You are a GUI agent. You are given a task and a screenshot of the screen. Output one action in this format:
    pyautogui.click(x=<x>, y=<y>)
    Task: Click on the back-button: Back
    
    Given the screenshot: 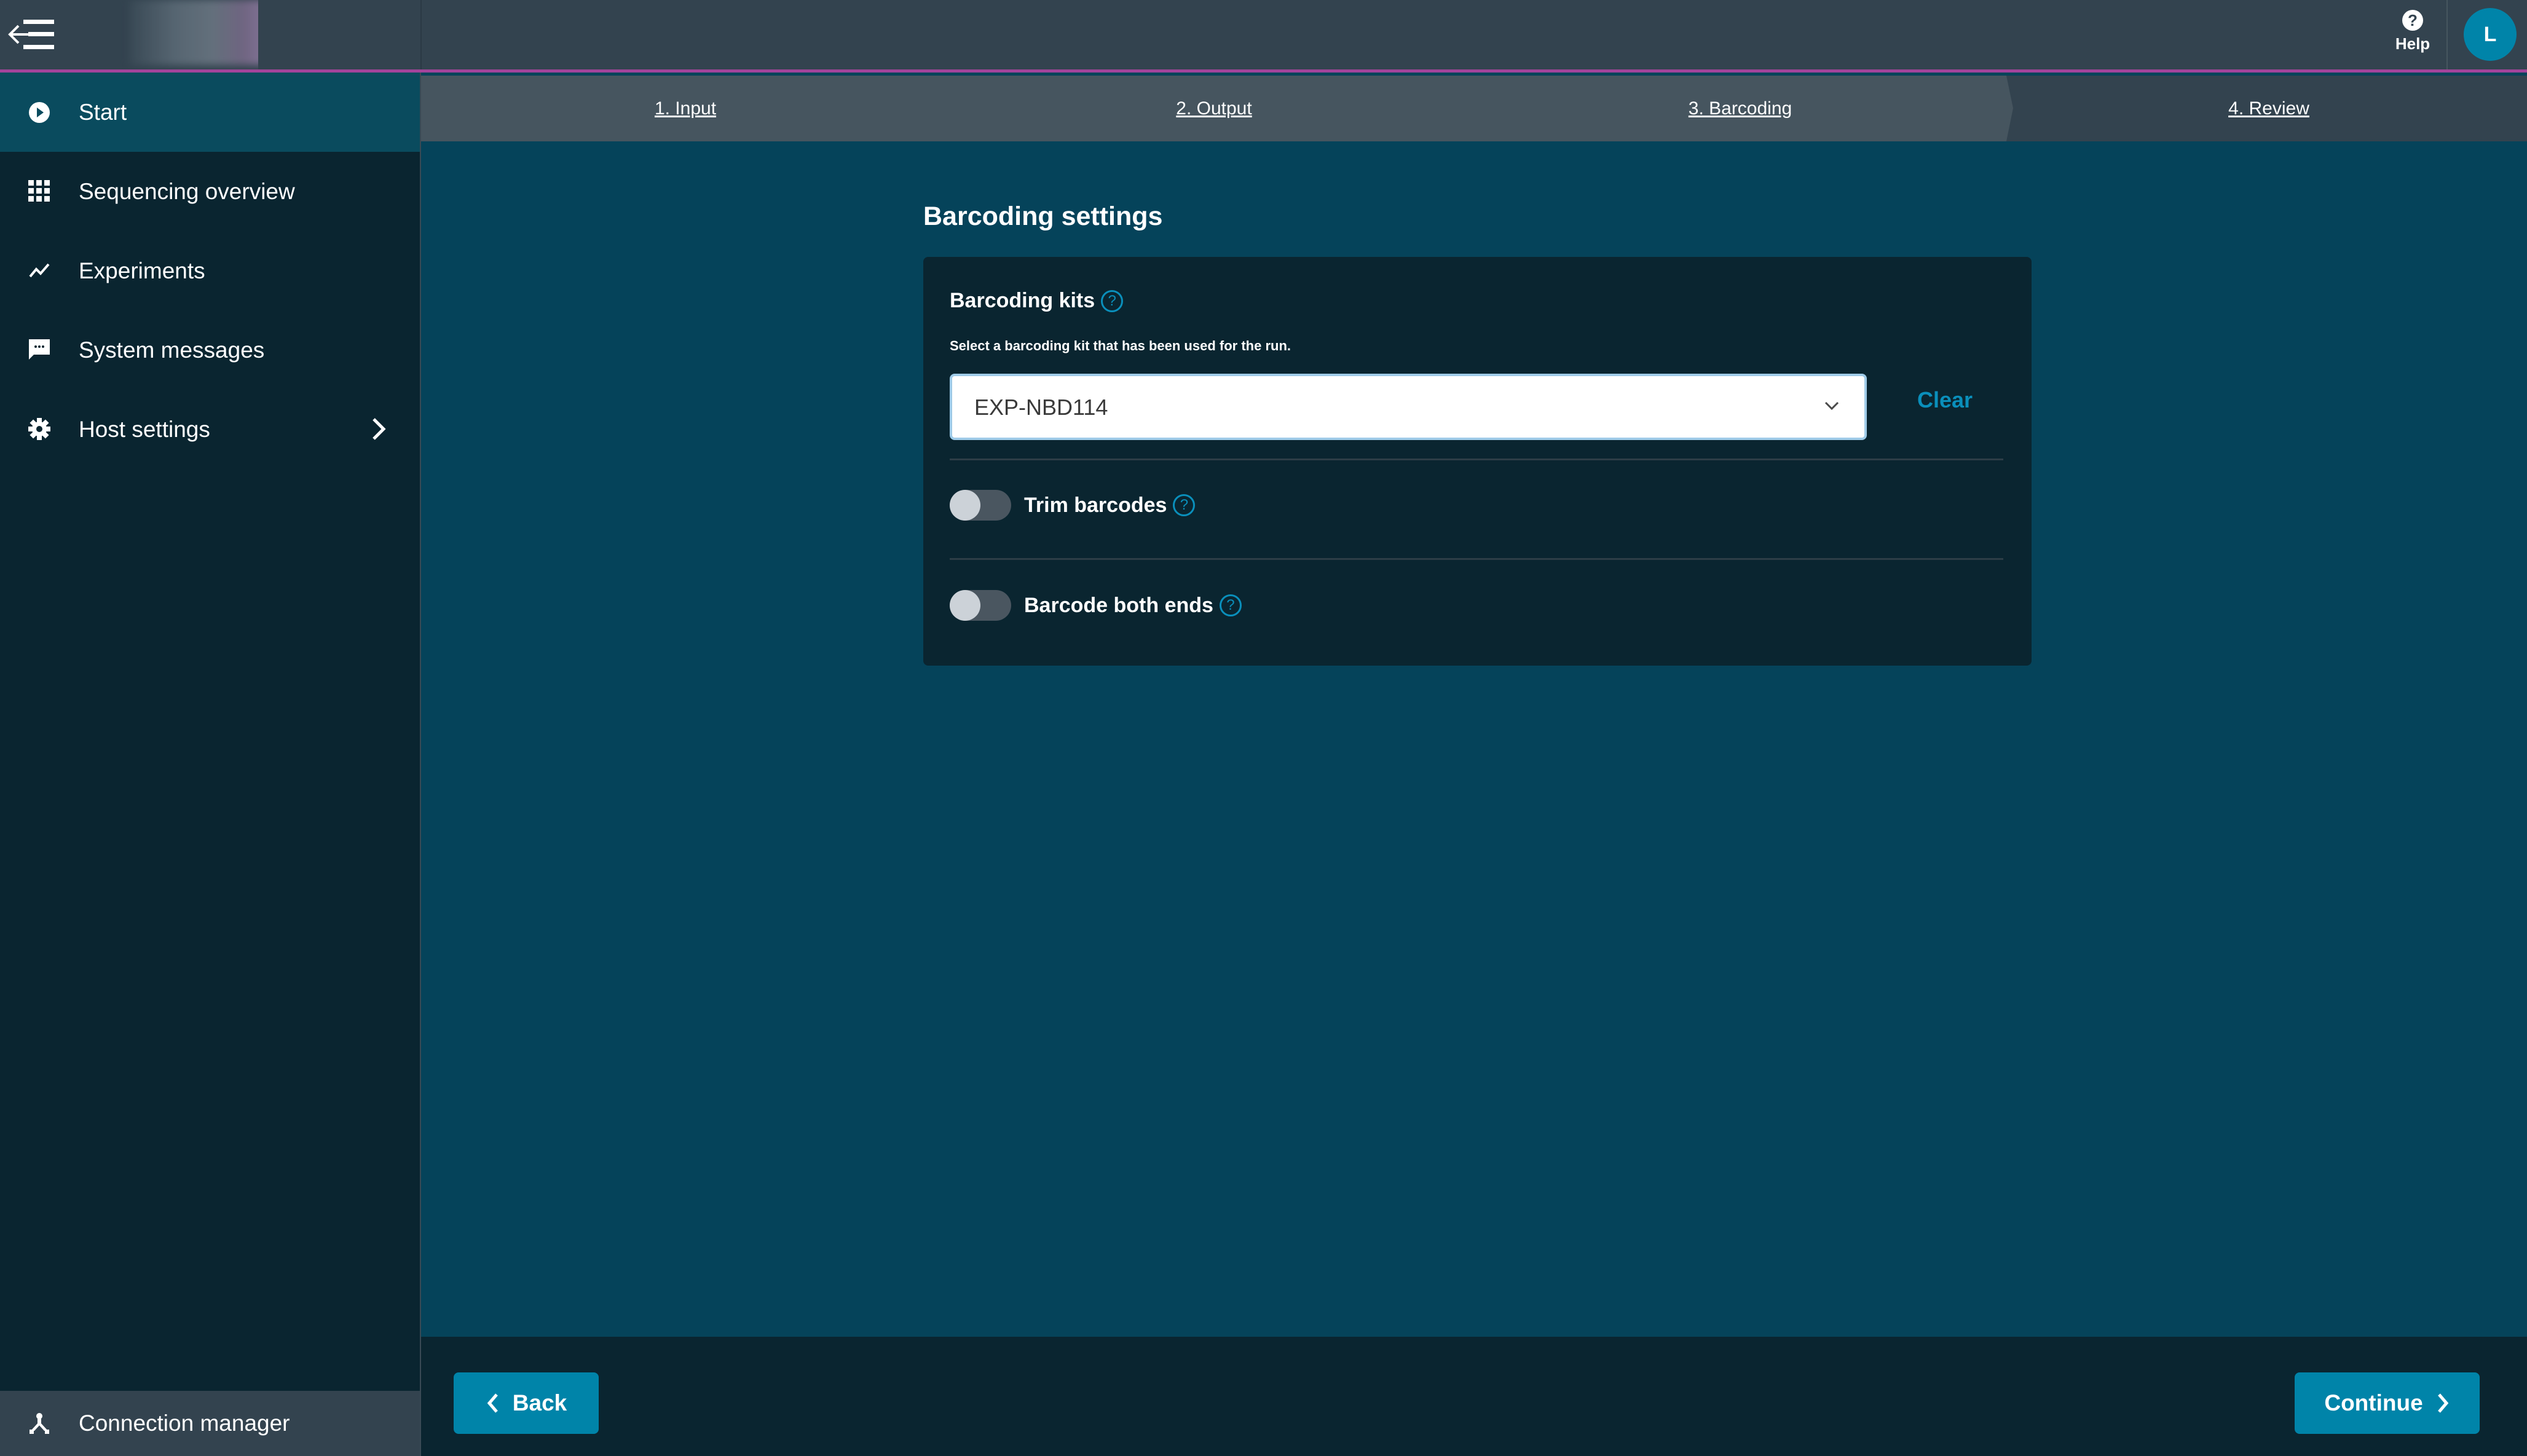 What is the action you would take?
    pyautogui.click(x=527, y=1403)
    